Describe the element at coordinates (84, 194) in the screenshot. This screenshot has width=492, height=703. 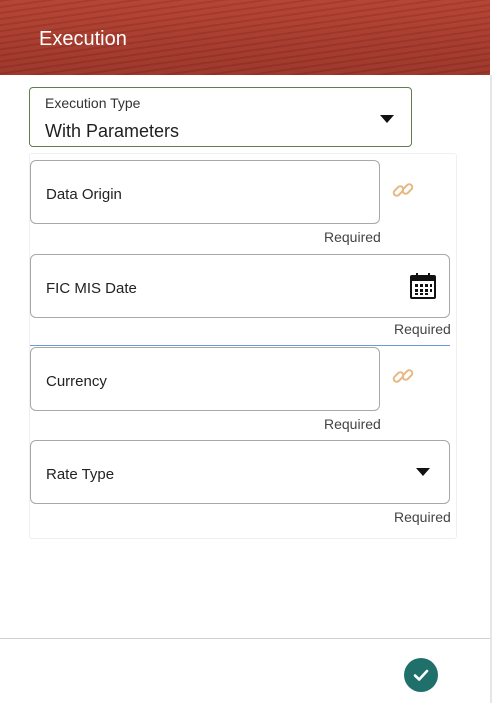
I see `data-origin-label: Data Origin` at that location.